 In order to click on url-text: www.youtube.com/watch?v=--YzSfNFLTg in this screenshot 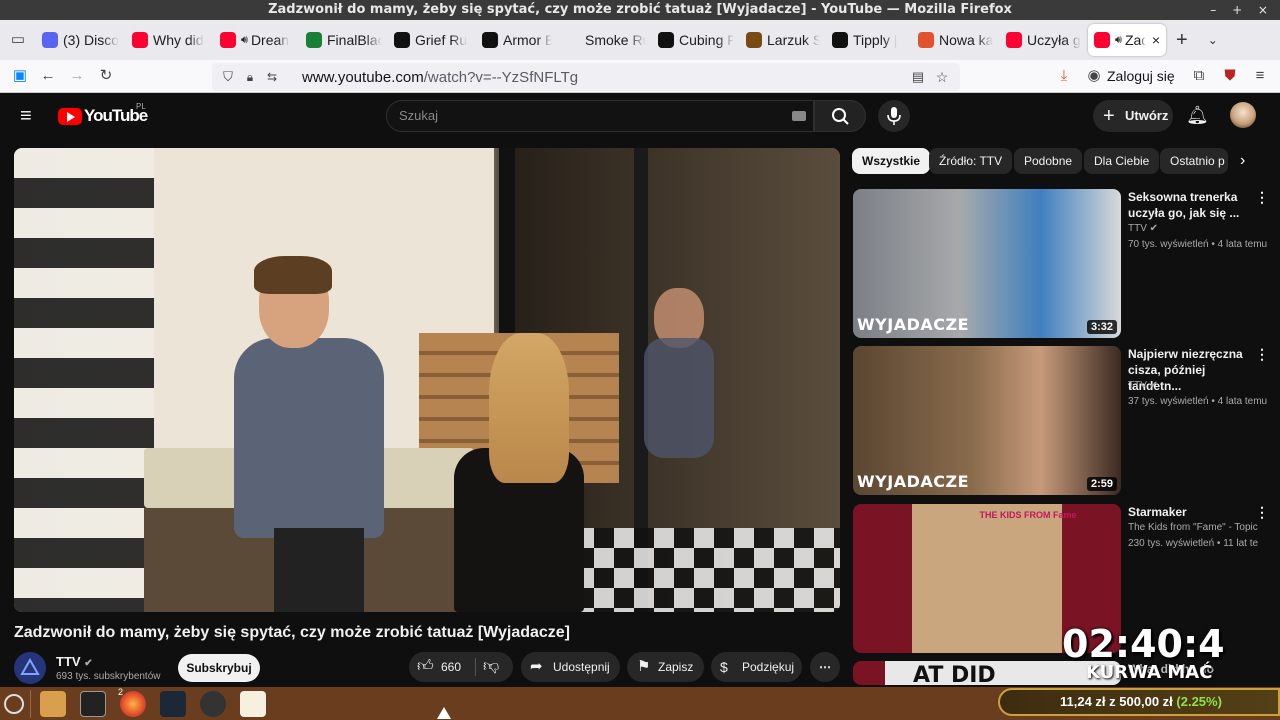, I will do `click(440, 77)`.